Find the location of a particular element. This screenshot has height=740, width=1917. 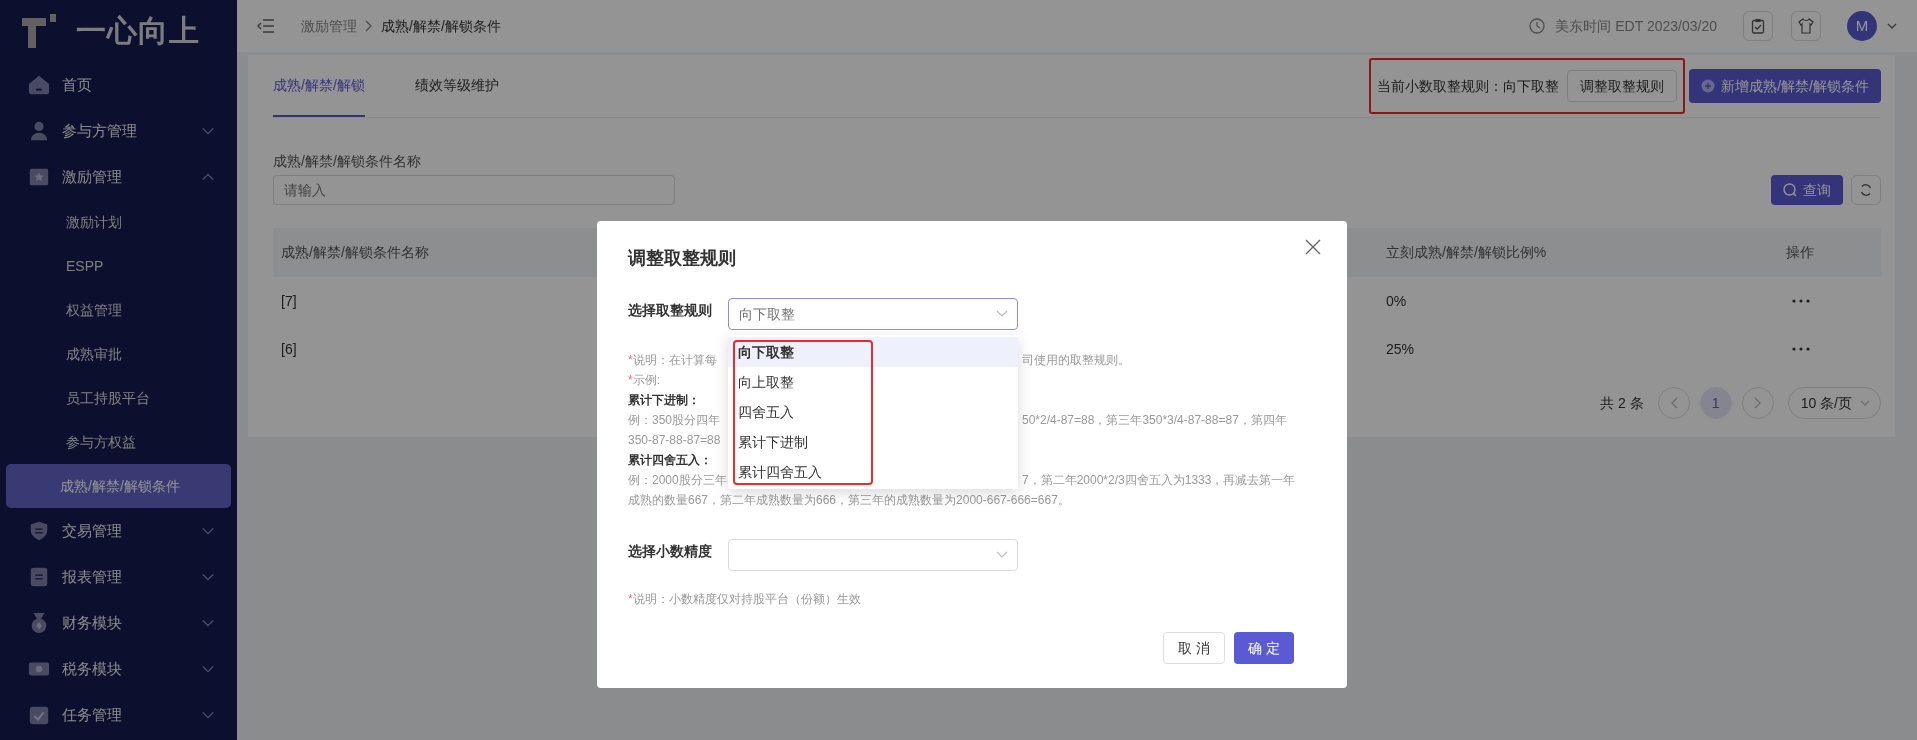

table-cell-text: 0% is located at coordinates (1396, 301).